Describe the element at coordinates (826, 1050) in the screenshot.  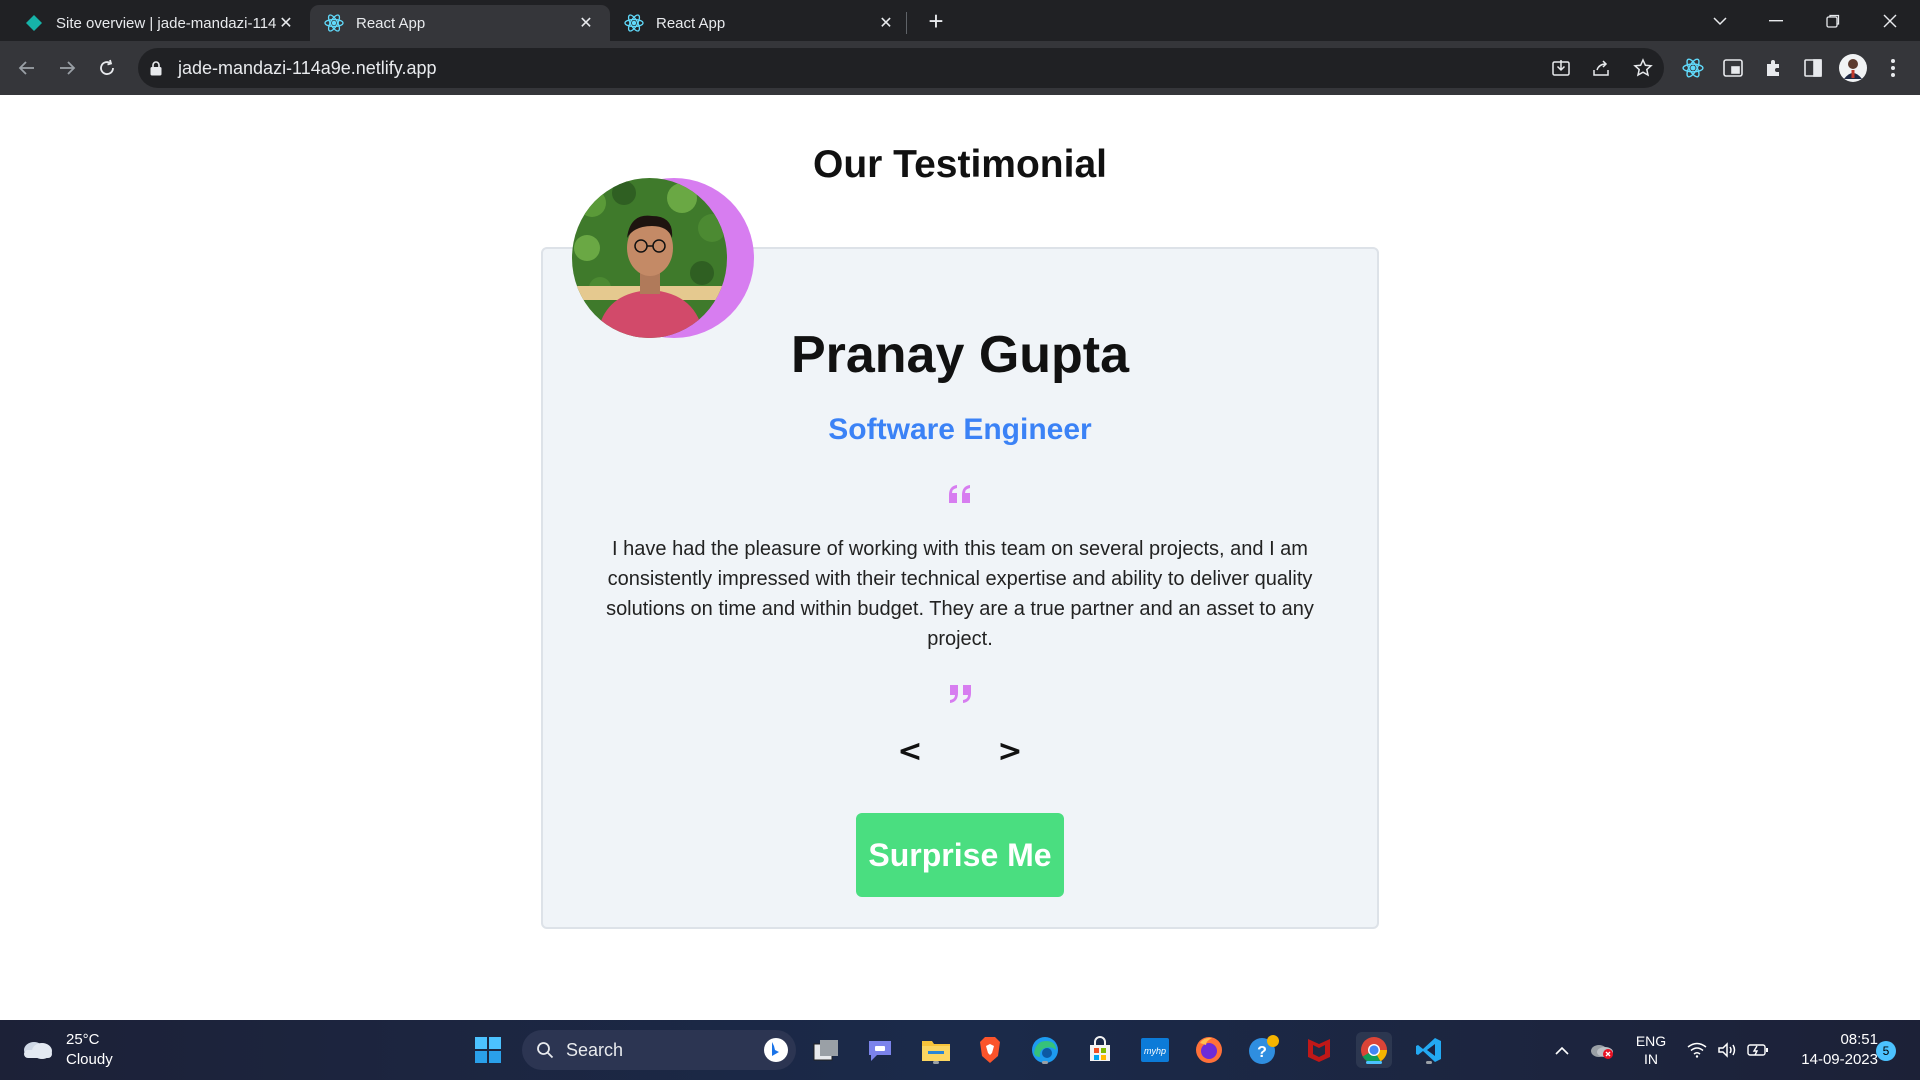
I see `task-view-icon` at that location.